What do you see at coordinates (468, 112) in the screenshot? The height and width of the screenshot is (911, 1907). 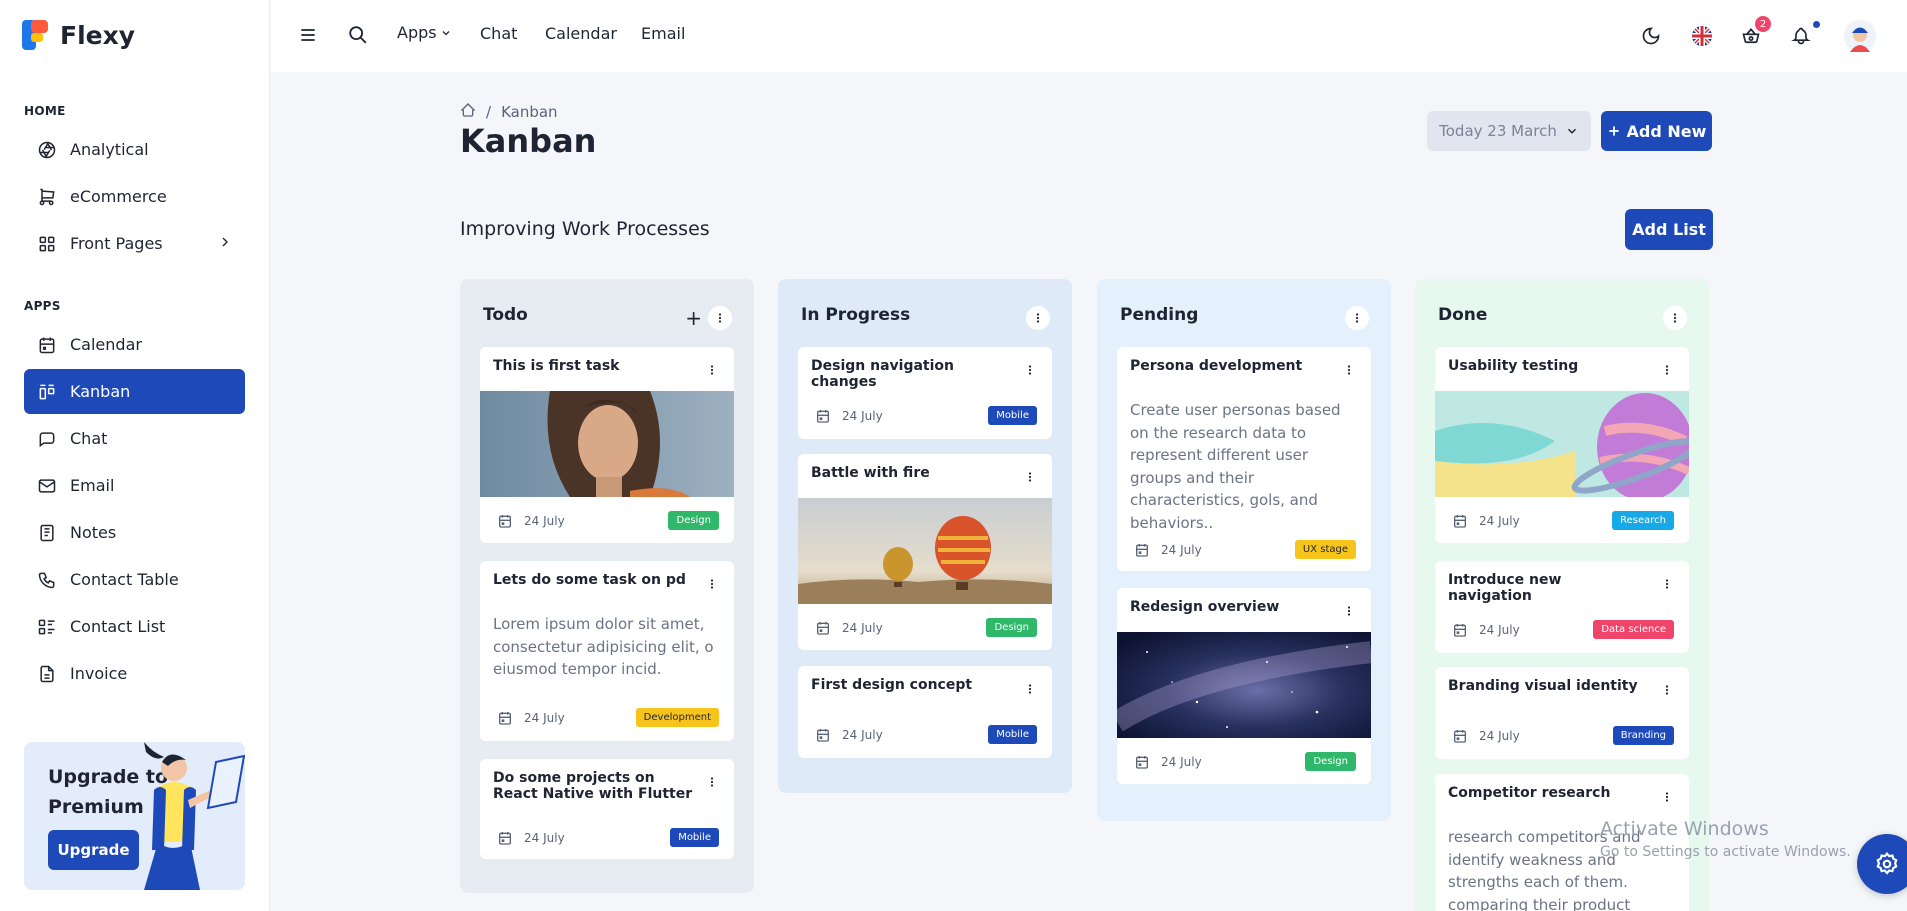 I see `home-icon` at bounding box center [468, 112].